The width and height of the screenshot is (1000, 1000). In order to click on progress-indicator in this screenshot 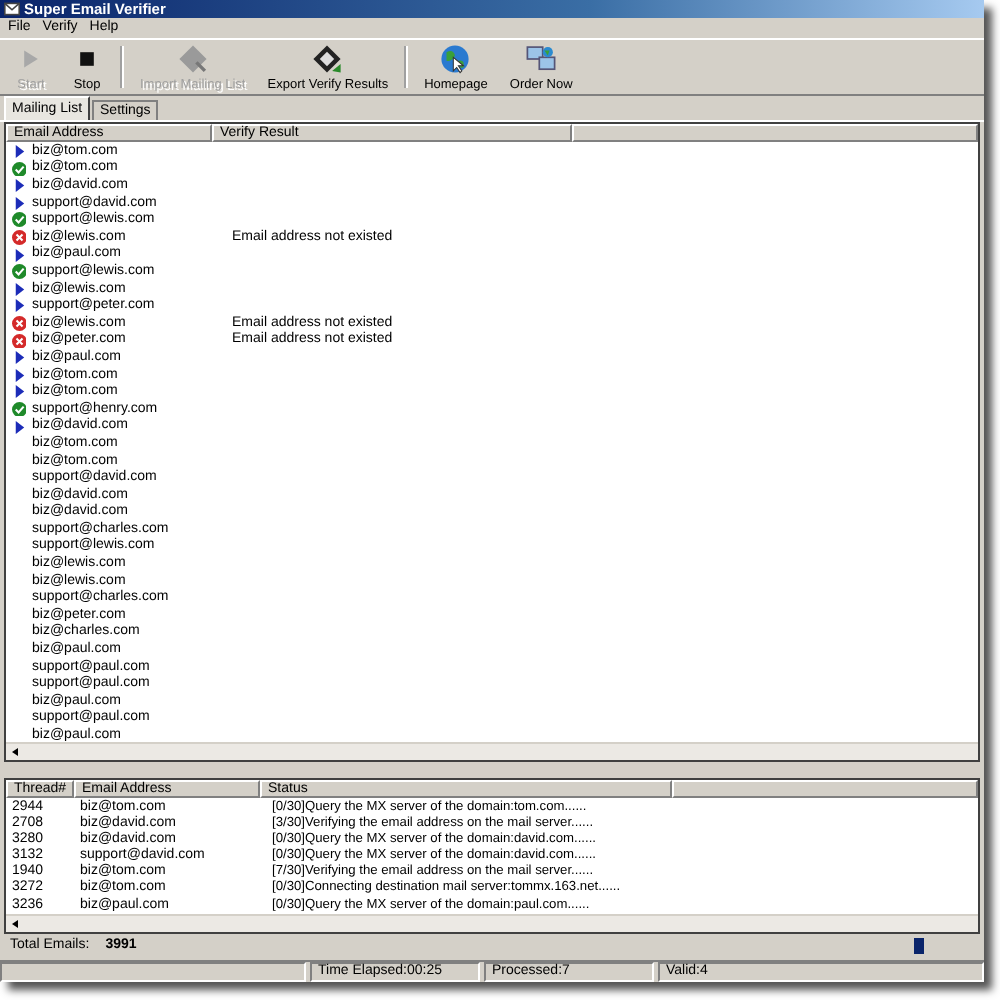, I will do `click(919, 945)`.